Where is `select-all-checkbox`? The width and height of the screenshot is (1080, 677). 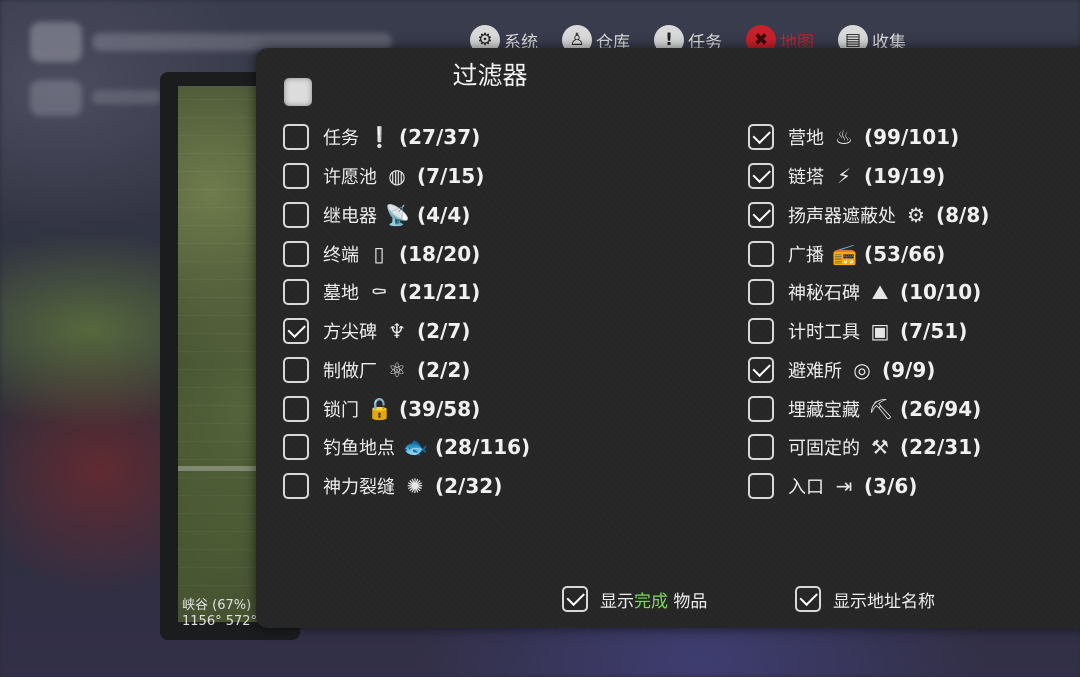
select-all-checkbox is located at coordinates (298, 92).